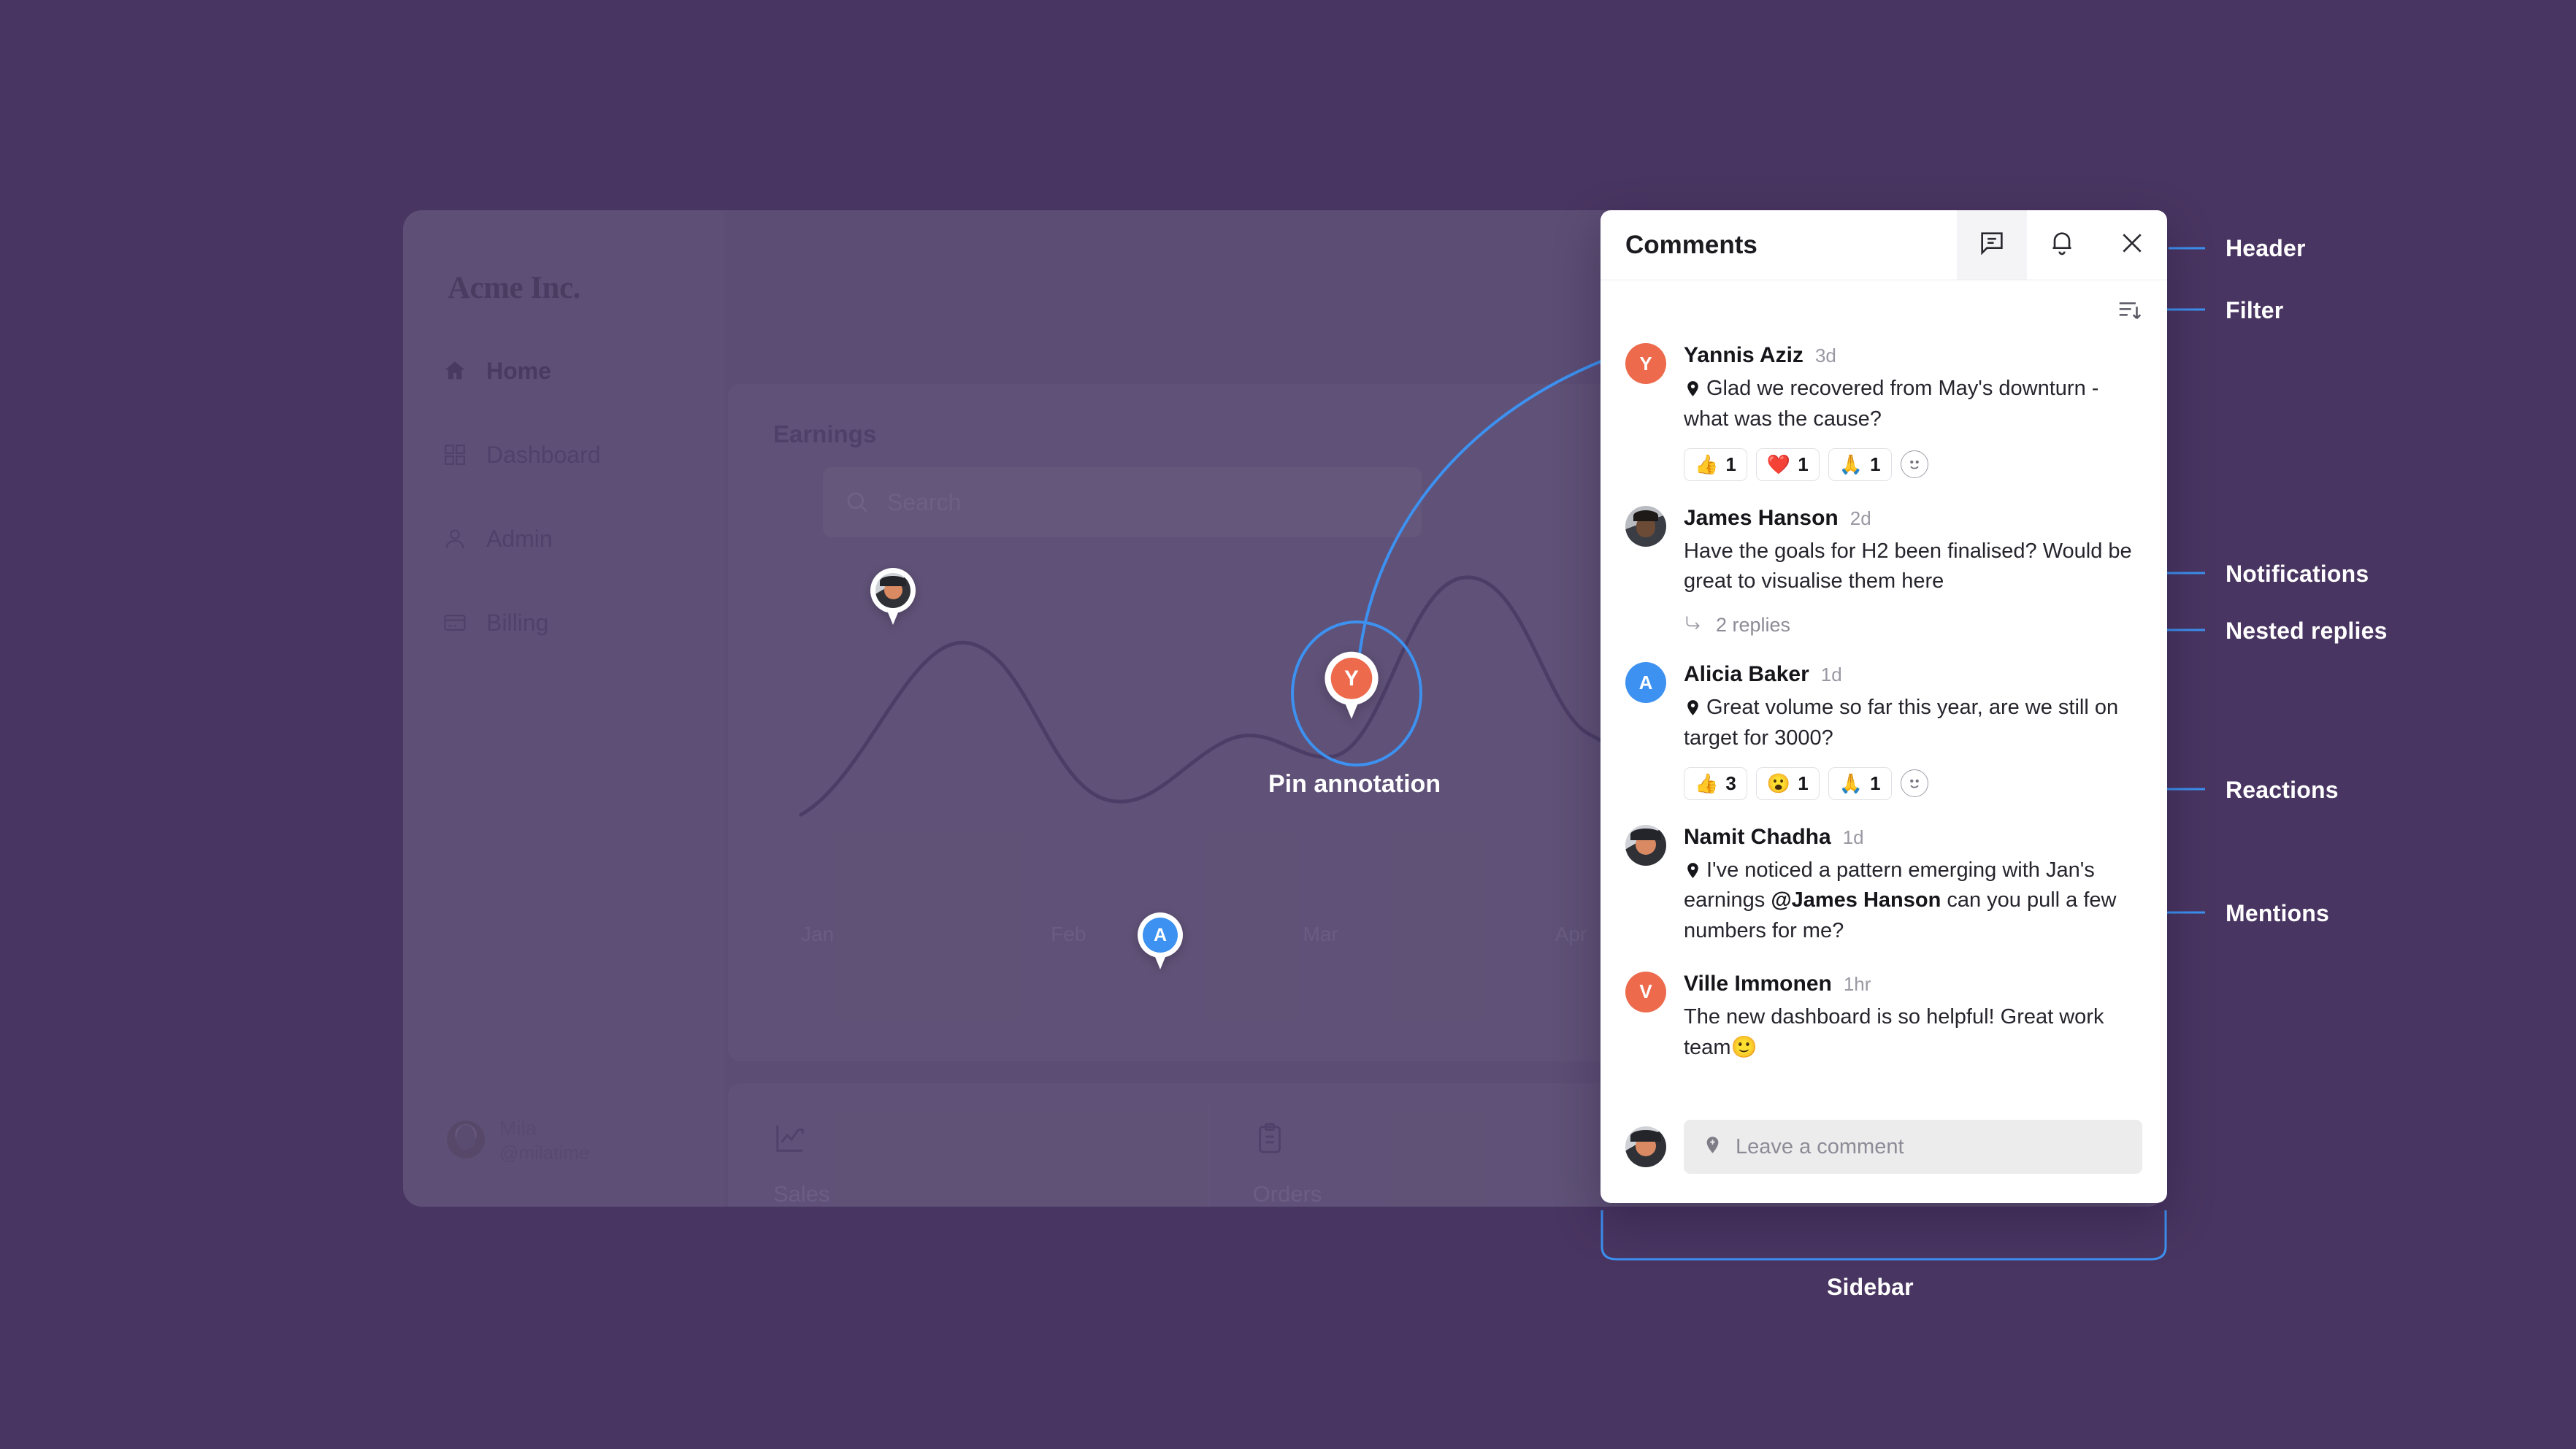 The image size is (2576, 1449). Describe the element at coordinates (790, 1138) in the screenshot. I see `line-chart-icon` at that location.